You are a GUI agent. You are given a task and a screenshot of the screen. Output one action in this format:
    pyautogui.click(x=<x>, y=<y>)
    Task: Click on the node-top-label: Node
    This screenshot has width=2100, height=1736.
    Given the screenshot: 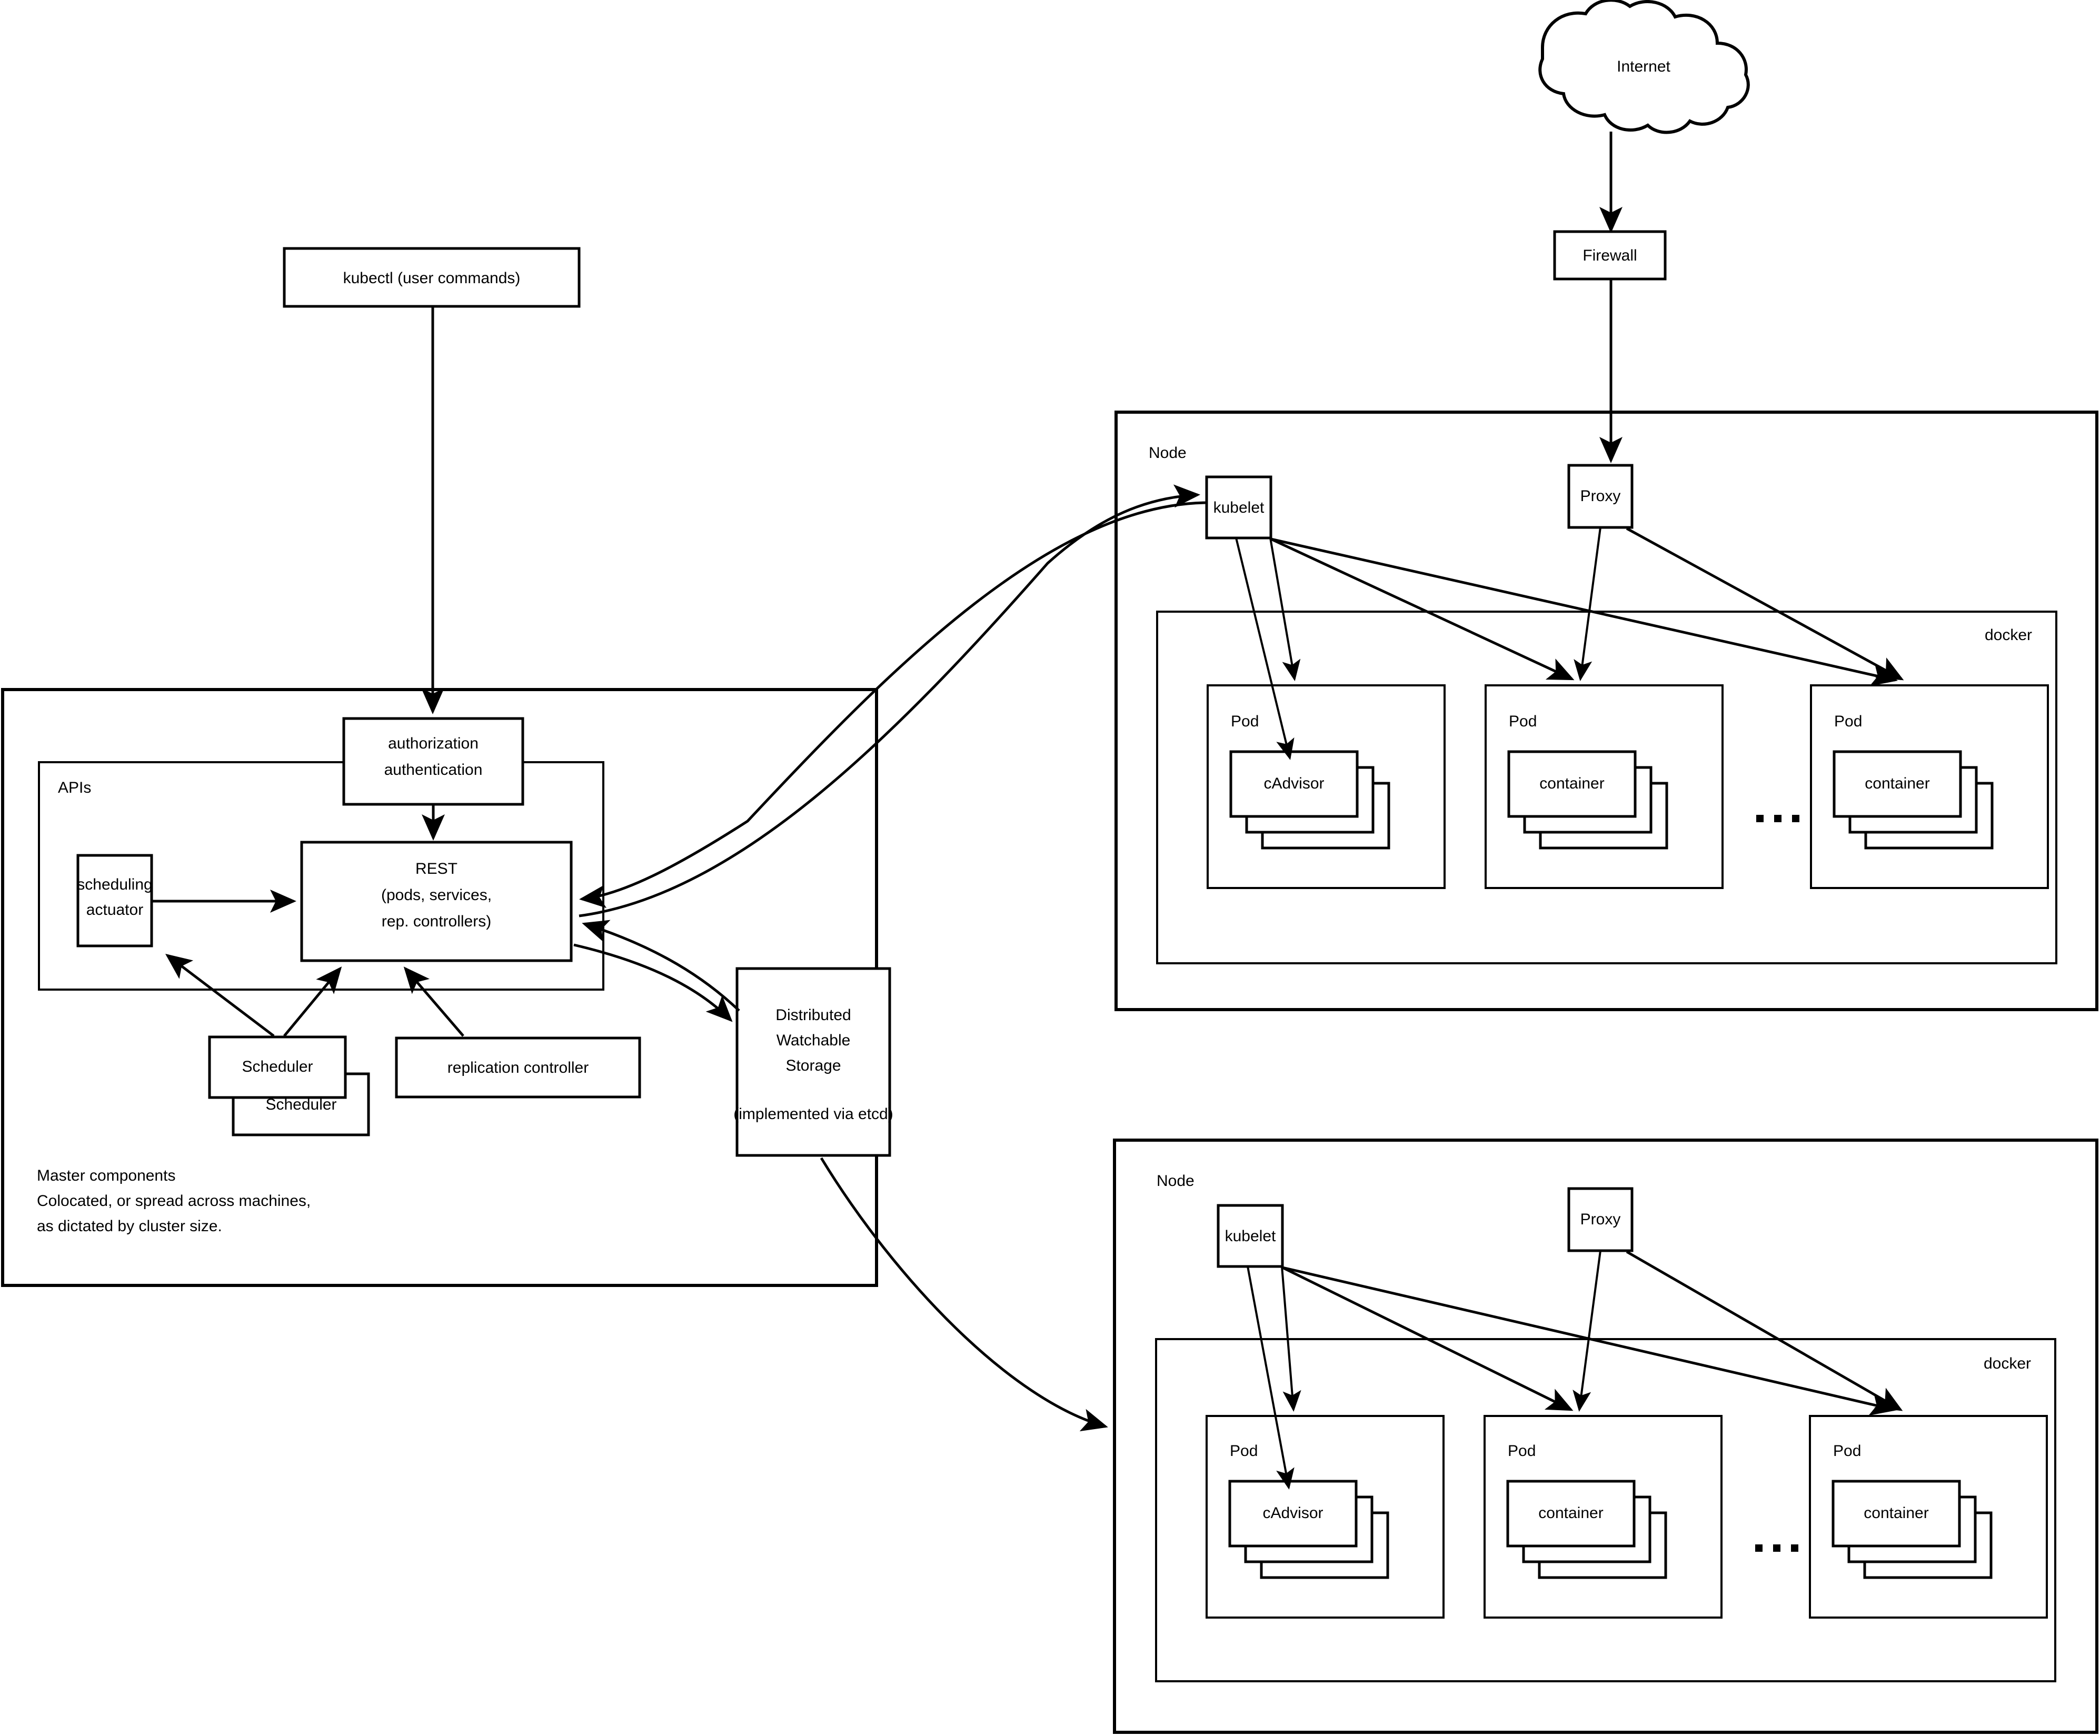 What is the action you would take?
    pyautogui.click(x=1168, y=453)
    